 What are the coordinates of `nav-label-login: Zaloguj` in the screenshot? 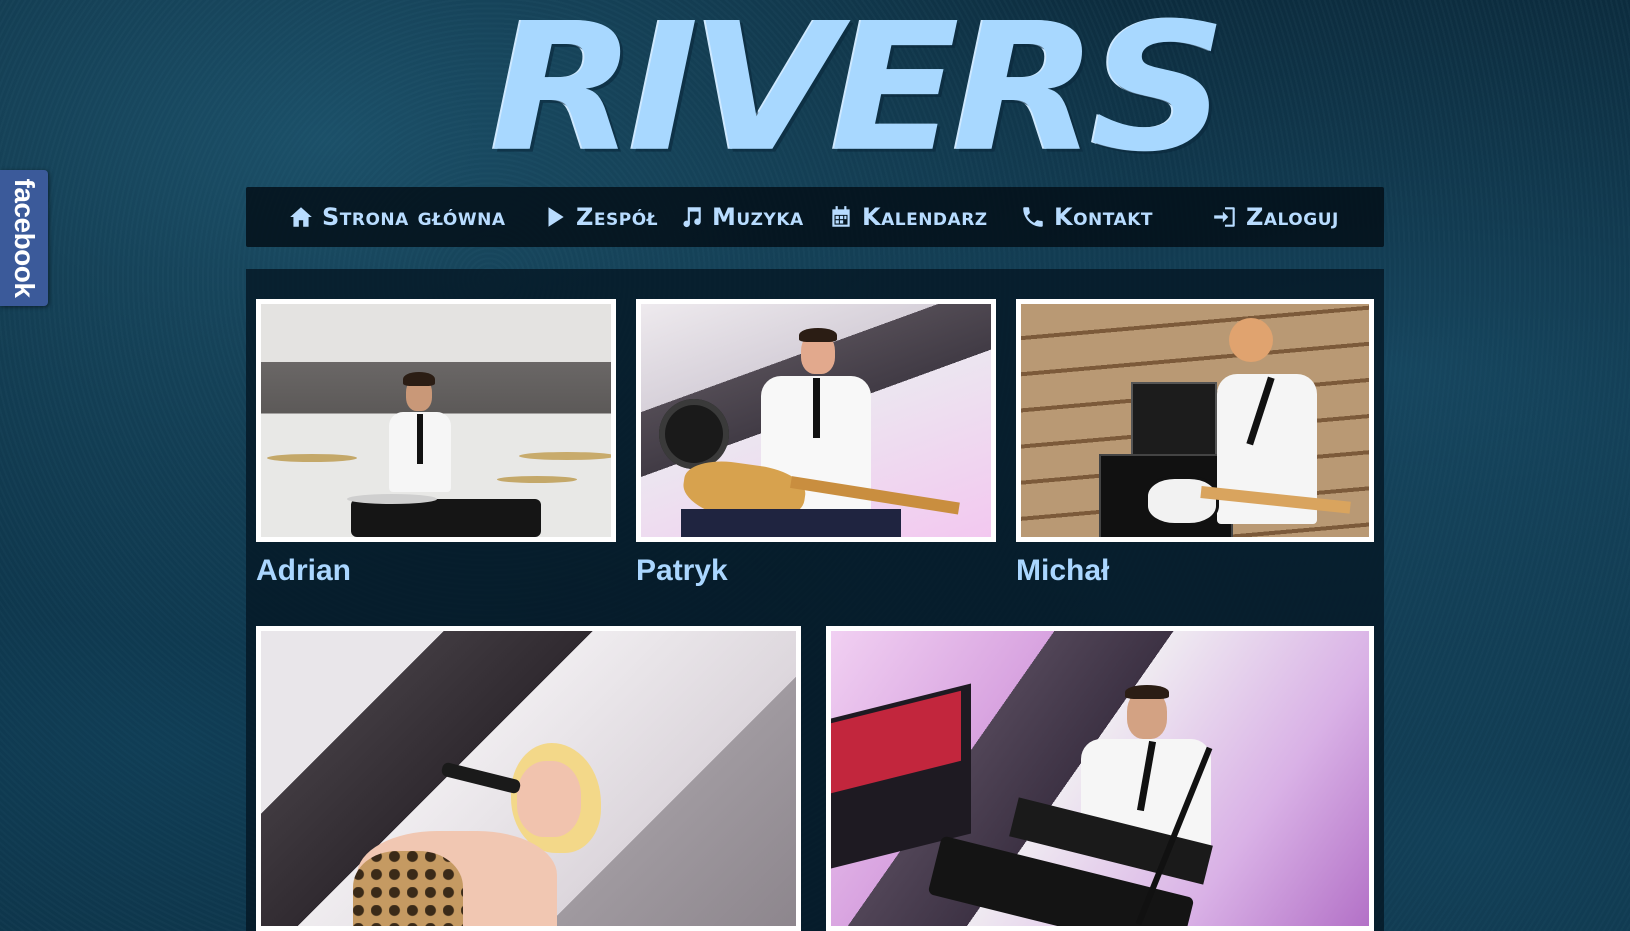 It's located at (1292, 217).